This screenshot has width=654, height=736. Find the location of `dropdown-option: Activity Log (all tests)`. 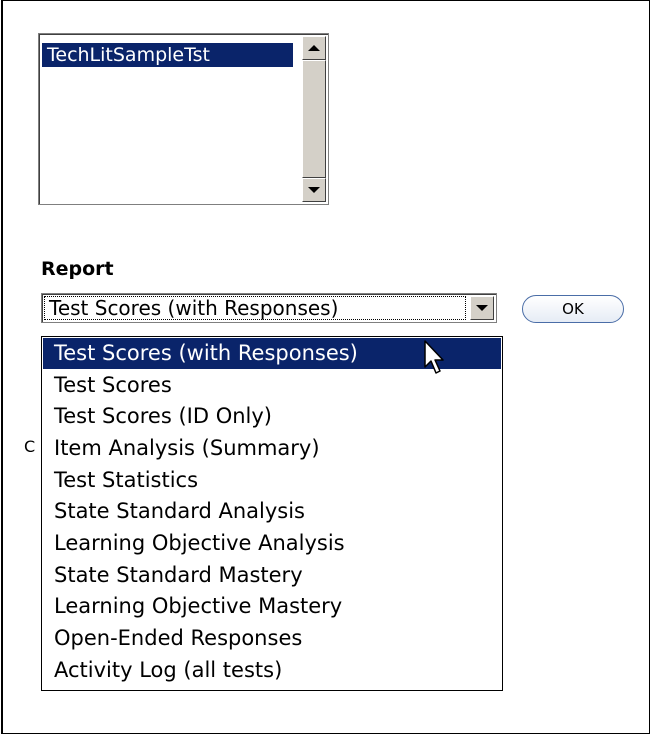

dropdown-option: Activity Log (all tests) is located at coordinates (272, 670).